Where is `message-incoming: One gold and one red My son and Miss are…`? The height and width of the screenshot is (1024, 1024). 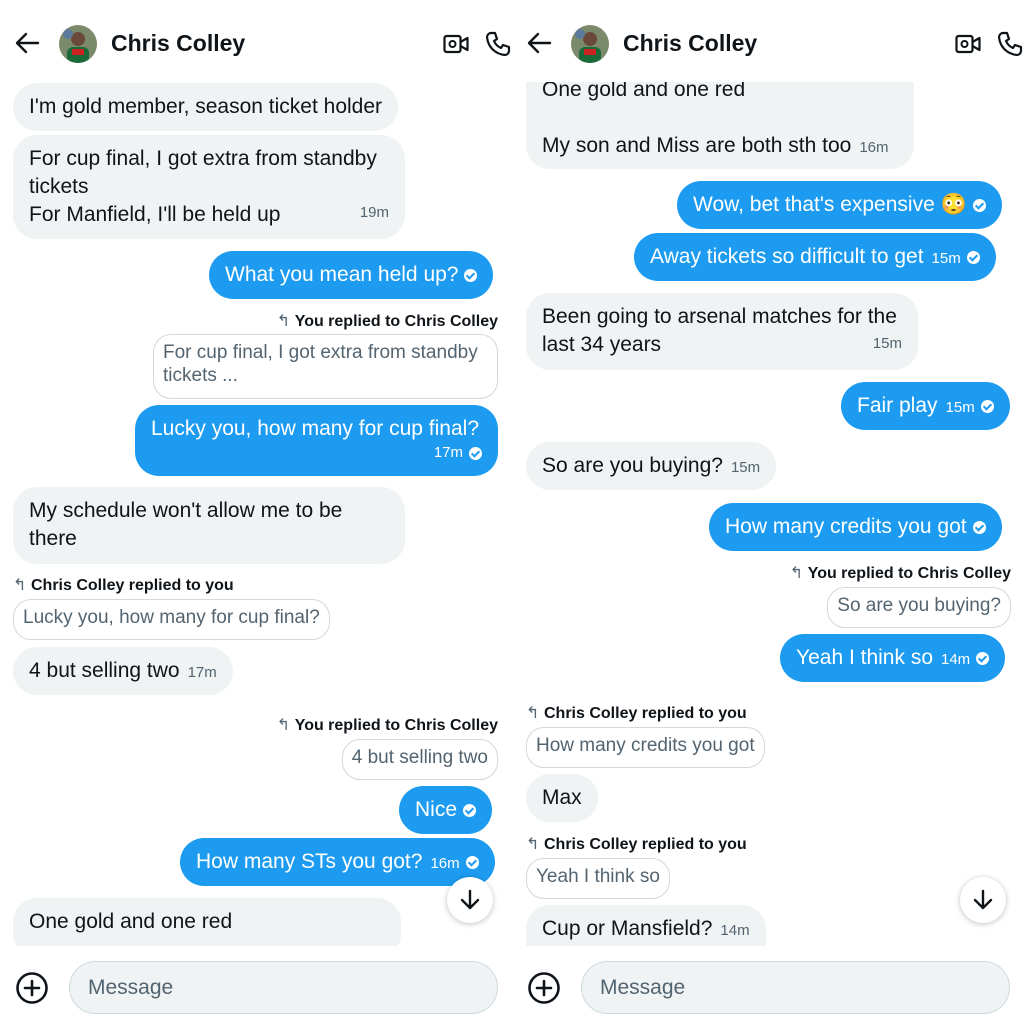 message-incoming: One gold and one red My son and Miss are… is located at coordinates (720, 125).